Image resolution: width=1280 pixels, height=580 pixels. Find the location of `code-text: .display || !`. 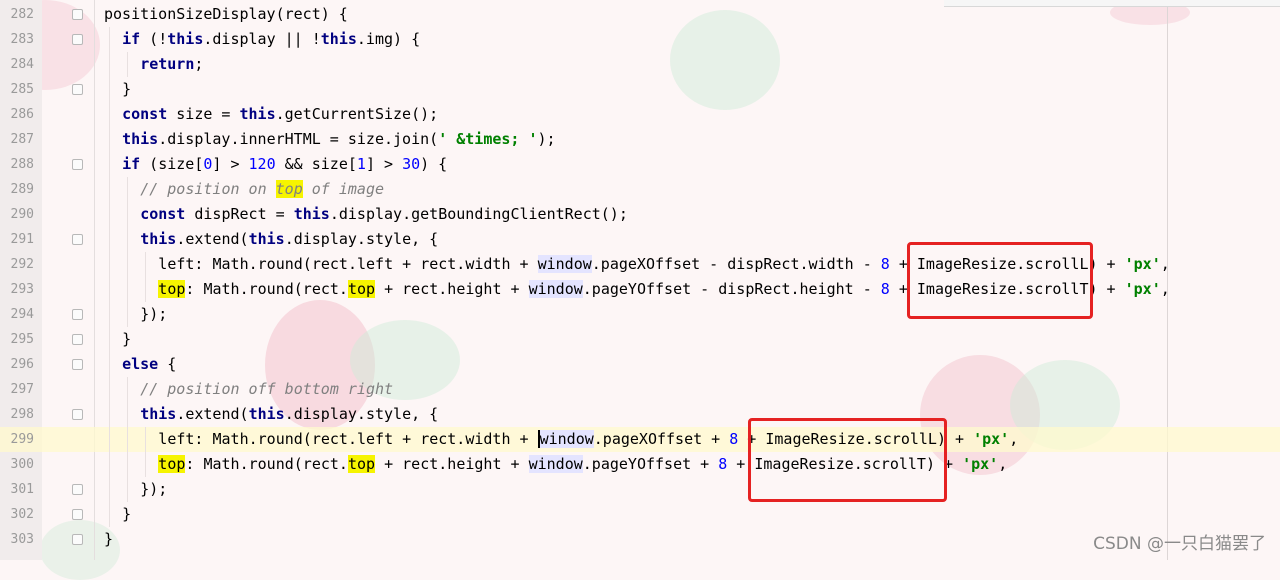

code-text: .display || ! is located at coordinates (262, 39).